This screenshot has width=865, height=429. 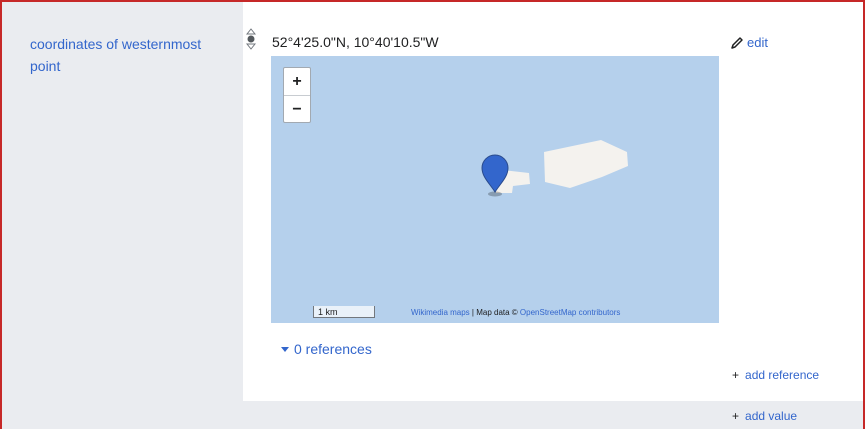 What do you see at coordinates (355, 42) in the screenshot?
I see `coordinate-value: 52°4'25.0"N, 10°40'10.5"W` at bounding box center [355, 42].